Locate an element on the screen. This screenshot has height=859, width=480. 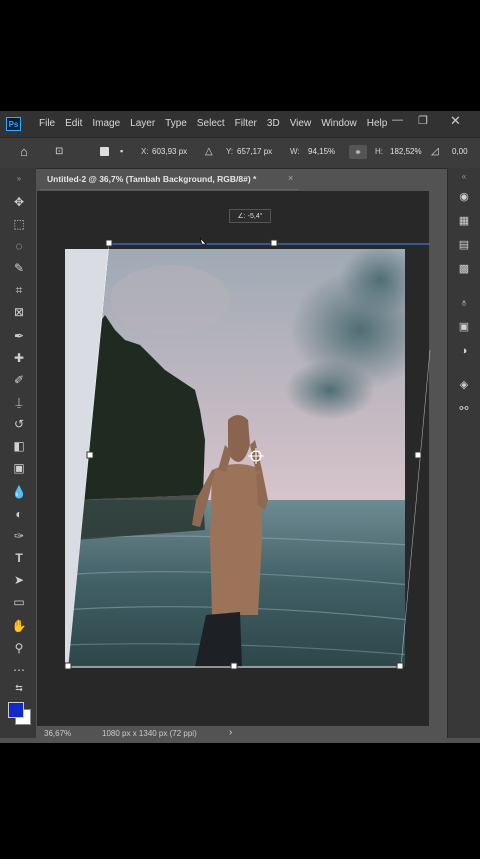
handle-bottom-middle is located at coordinates (234, 666).